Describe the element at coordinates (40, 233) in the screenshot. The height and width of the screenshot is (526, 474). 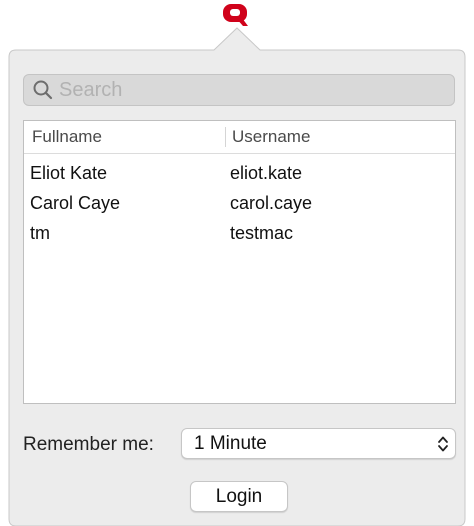
I see `fullname-cell: tm` at that location.